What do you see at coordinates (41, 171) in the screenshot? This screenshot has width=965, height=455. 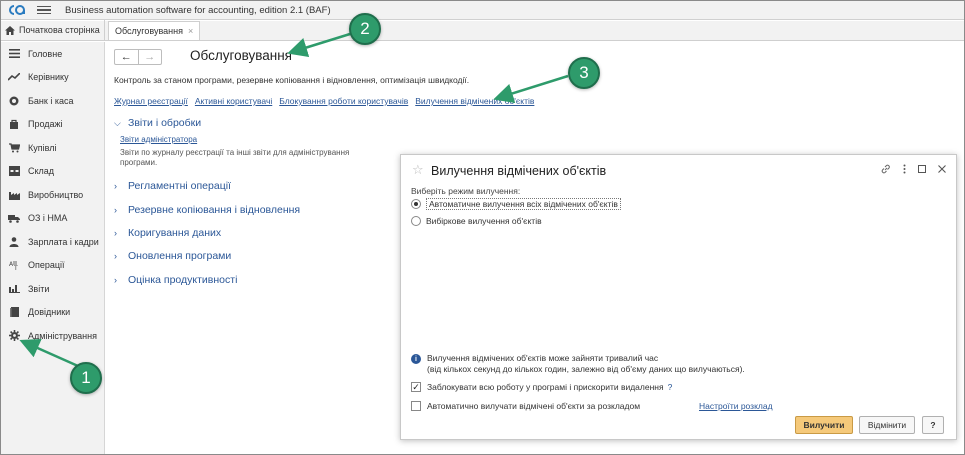 I see `sidebar-item-label: Склад` at bounding box center [41, 171].